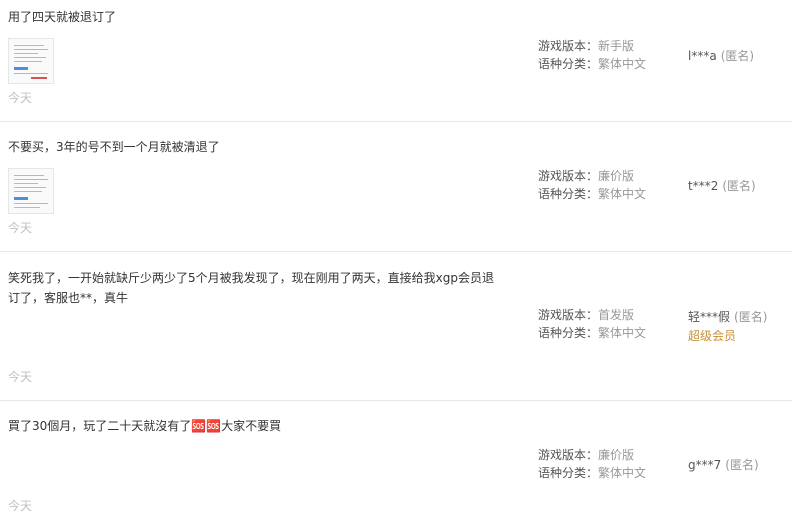 Image resolution: width=797 pixels, height=530 pixels. I want to click on reviewer: l***a (匿名), so click(721, 56).